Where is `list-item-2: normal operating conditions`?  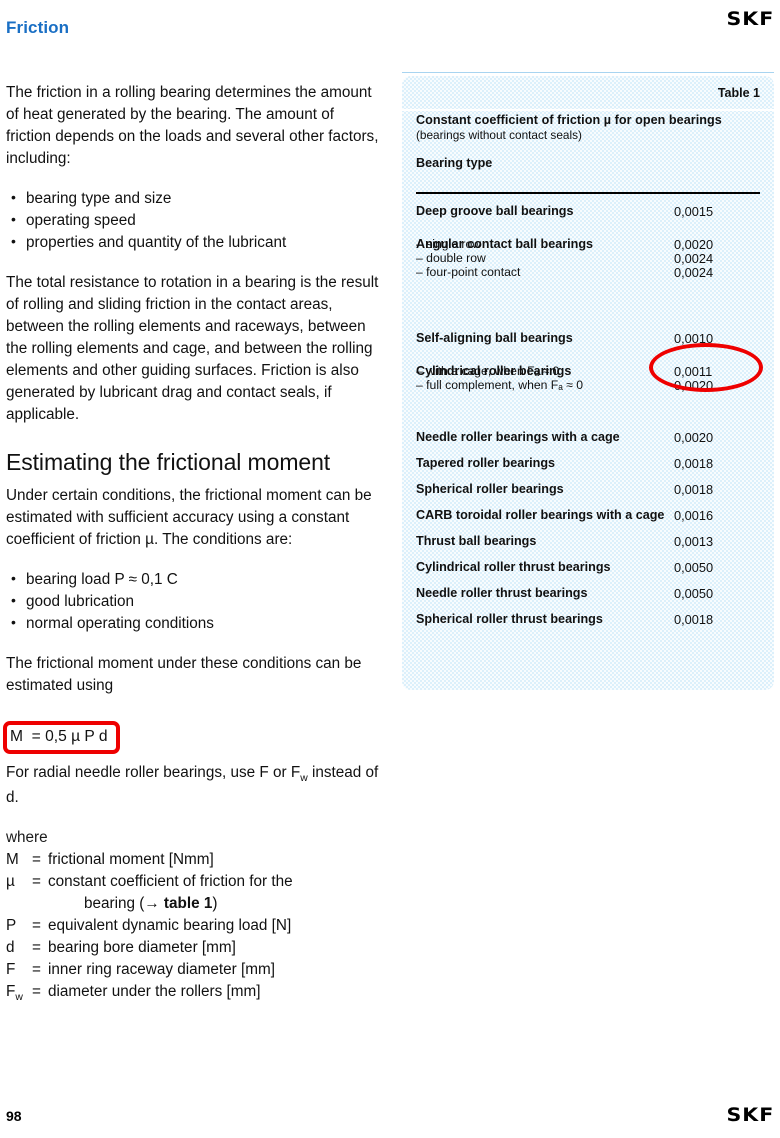 list-item-2: normal operating conditions is located at coordinates (193, 623).